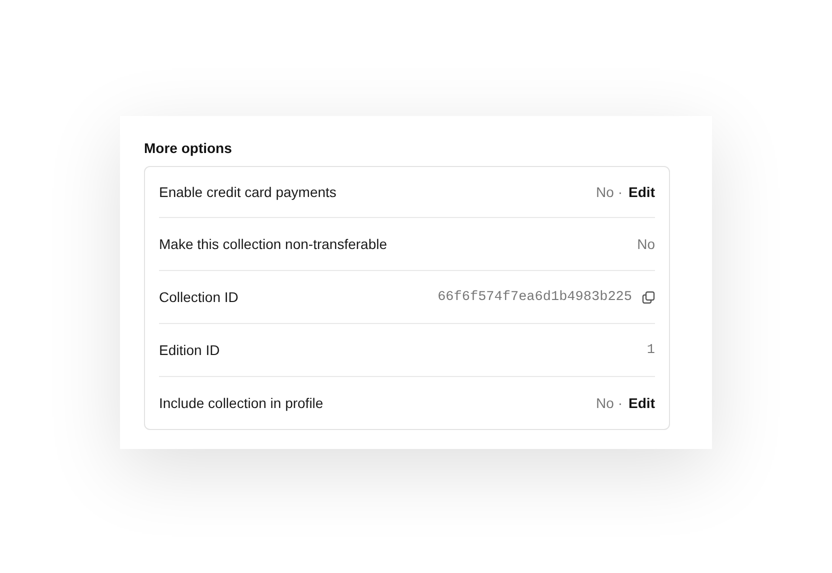  Describe the element at coordinates (247, 192) in the screenshot. I see `option-label: Enable credit card payments` at that location.